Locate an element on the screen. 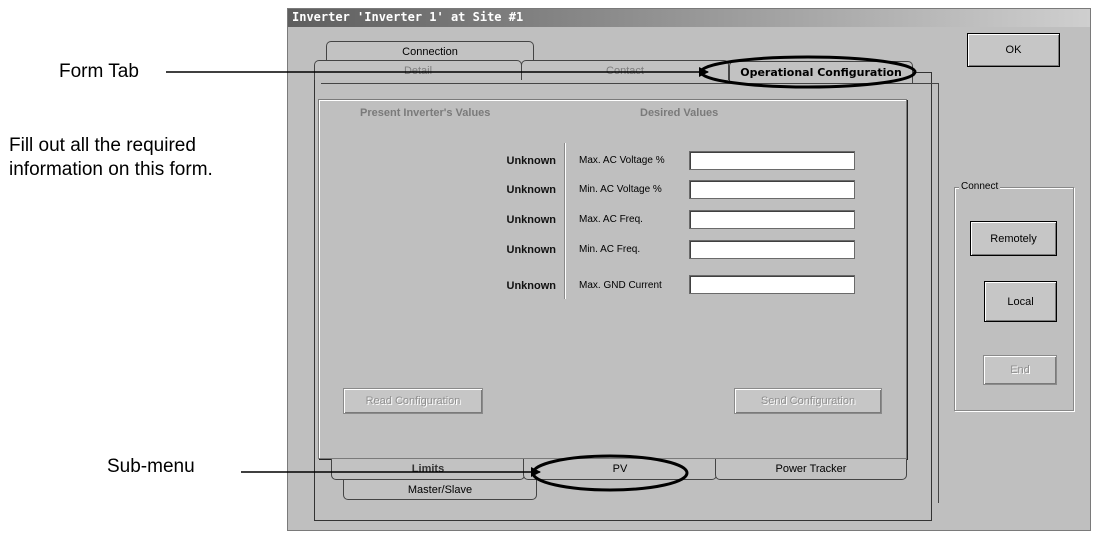  present-value-min-ac-voltage: Unknown is located at coordinates (531, 190).